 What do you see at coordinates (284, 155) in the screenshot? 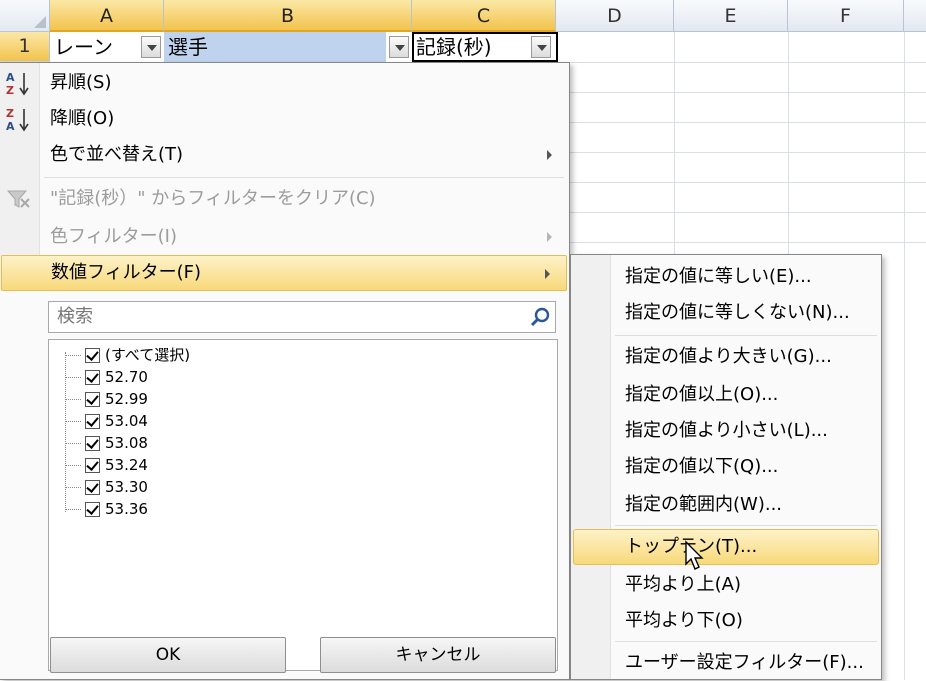
I see `sort-by-color-item: 色で並べ替え(T)` at bounding box center [284, 155].